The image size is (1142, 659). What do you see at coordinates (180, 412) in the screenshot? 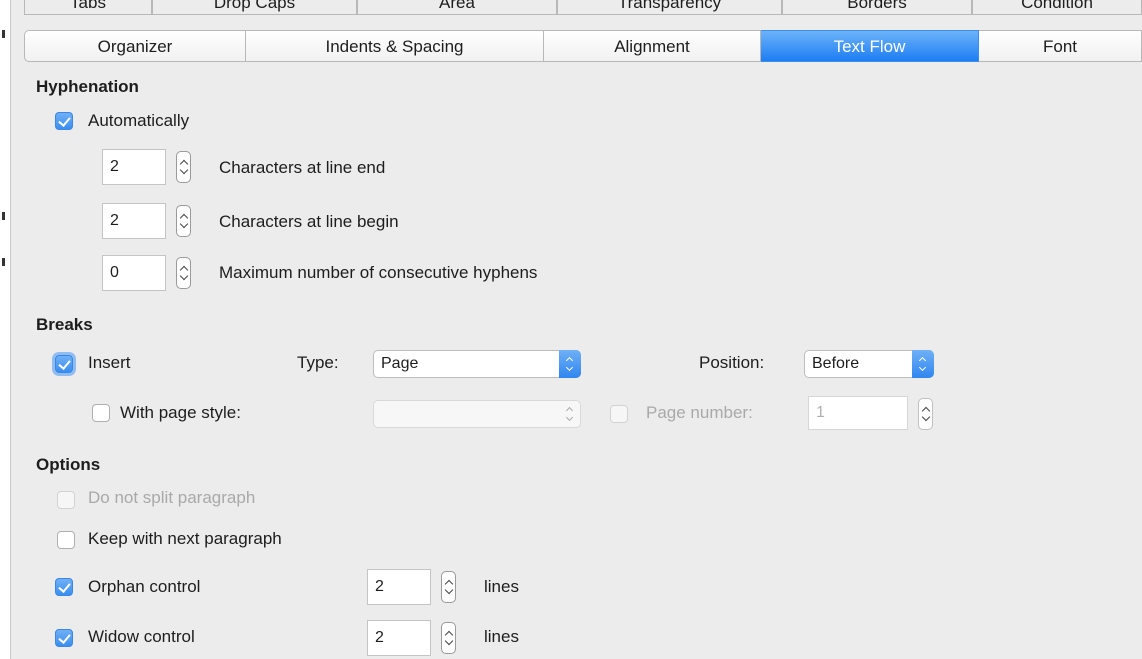
I see `with-page-style-label: With page style:` at bounding box center [180, 412].